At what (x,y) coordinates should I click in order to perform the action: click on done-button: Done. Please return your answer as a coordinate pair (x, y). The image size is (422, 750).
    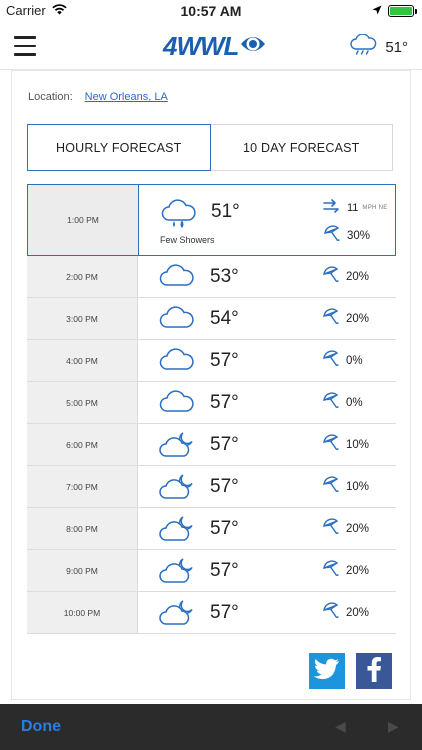
    Looking at the image, I should click on (41, 727).